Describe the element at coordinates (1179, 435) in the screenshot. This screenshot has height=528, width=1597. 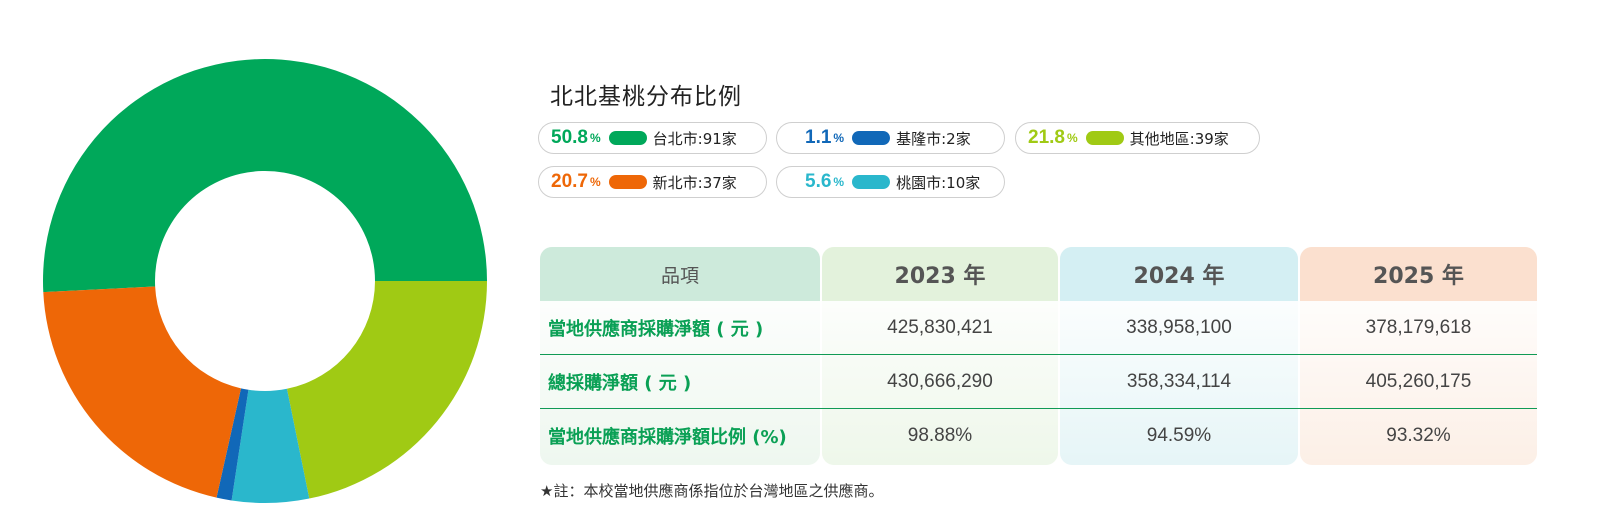
I see `table-cell: 94.59%` at that location.